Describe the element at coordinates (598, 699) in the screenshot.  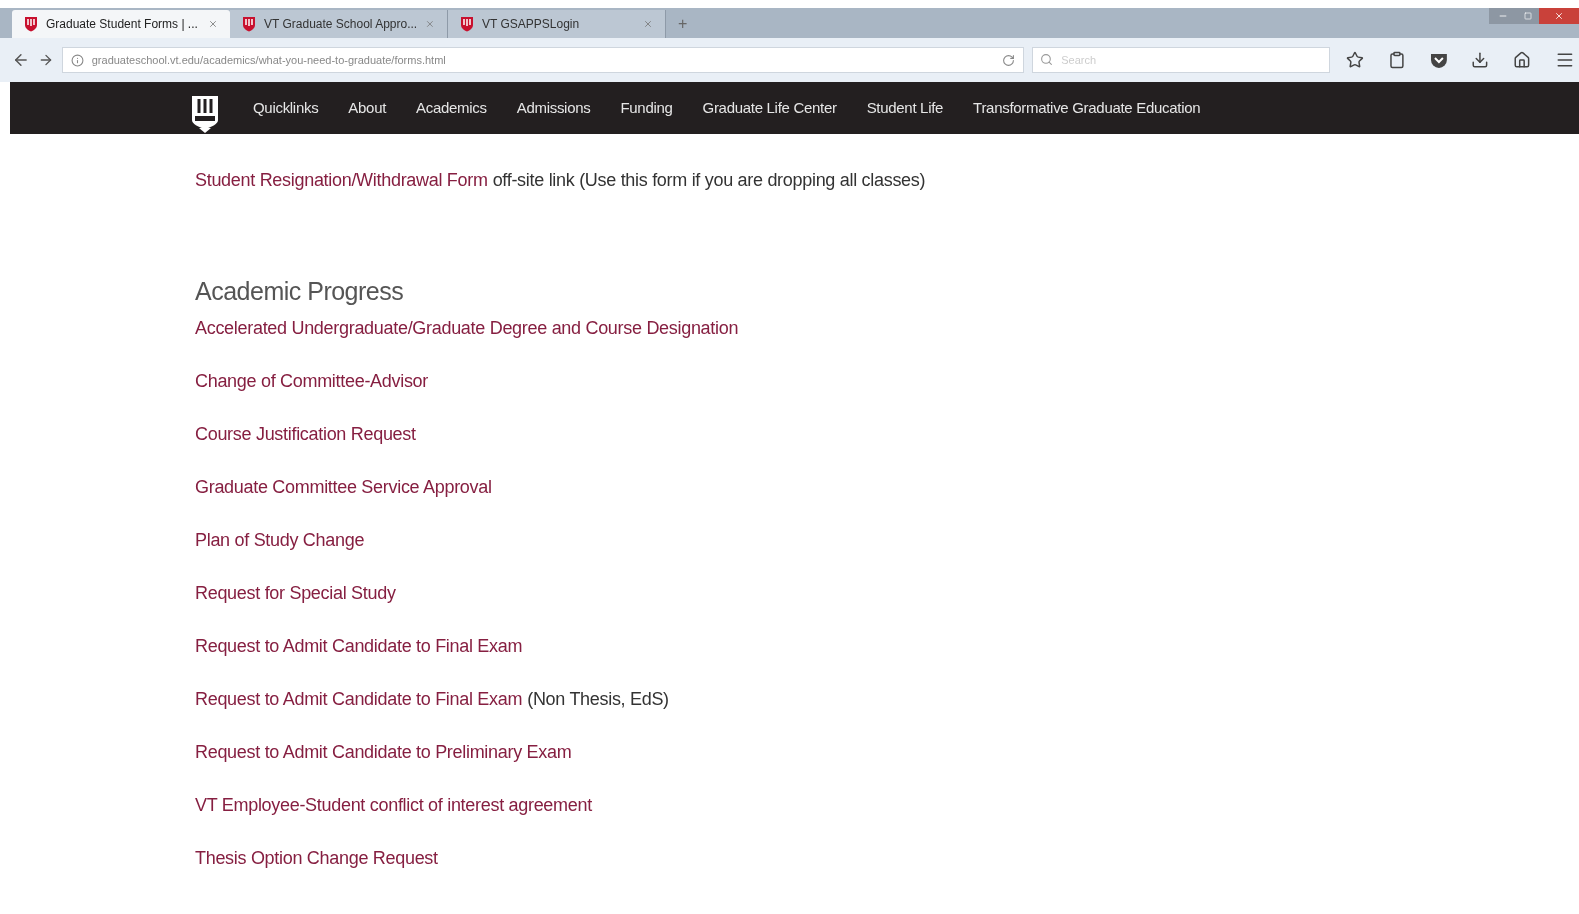
I see `link-note: (Non Thesis, EdS)` at that location.